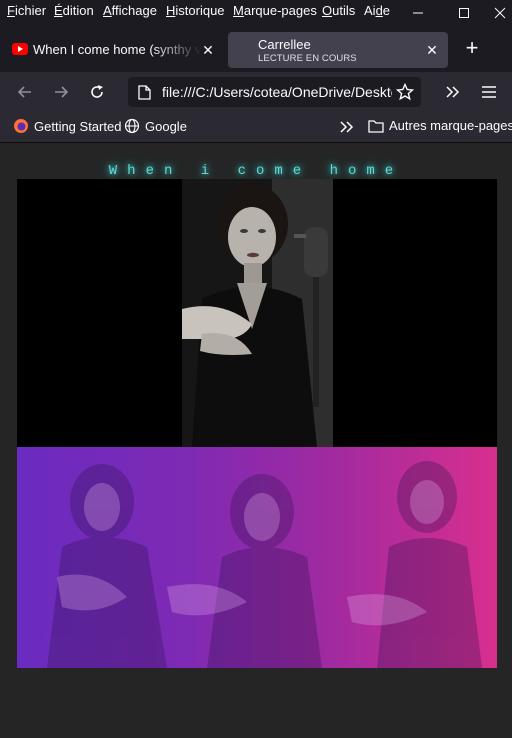  I want to click on hamburger-icon, so click(489, 92).